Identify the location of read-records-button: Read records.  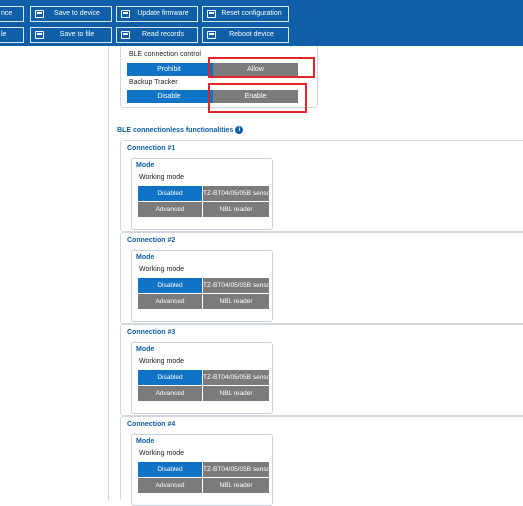
(157, 35).